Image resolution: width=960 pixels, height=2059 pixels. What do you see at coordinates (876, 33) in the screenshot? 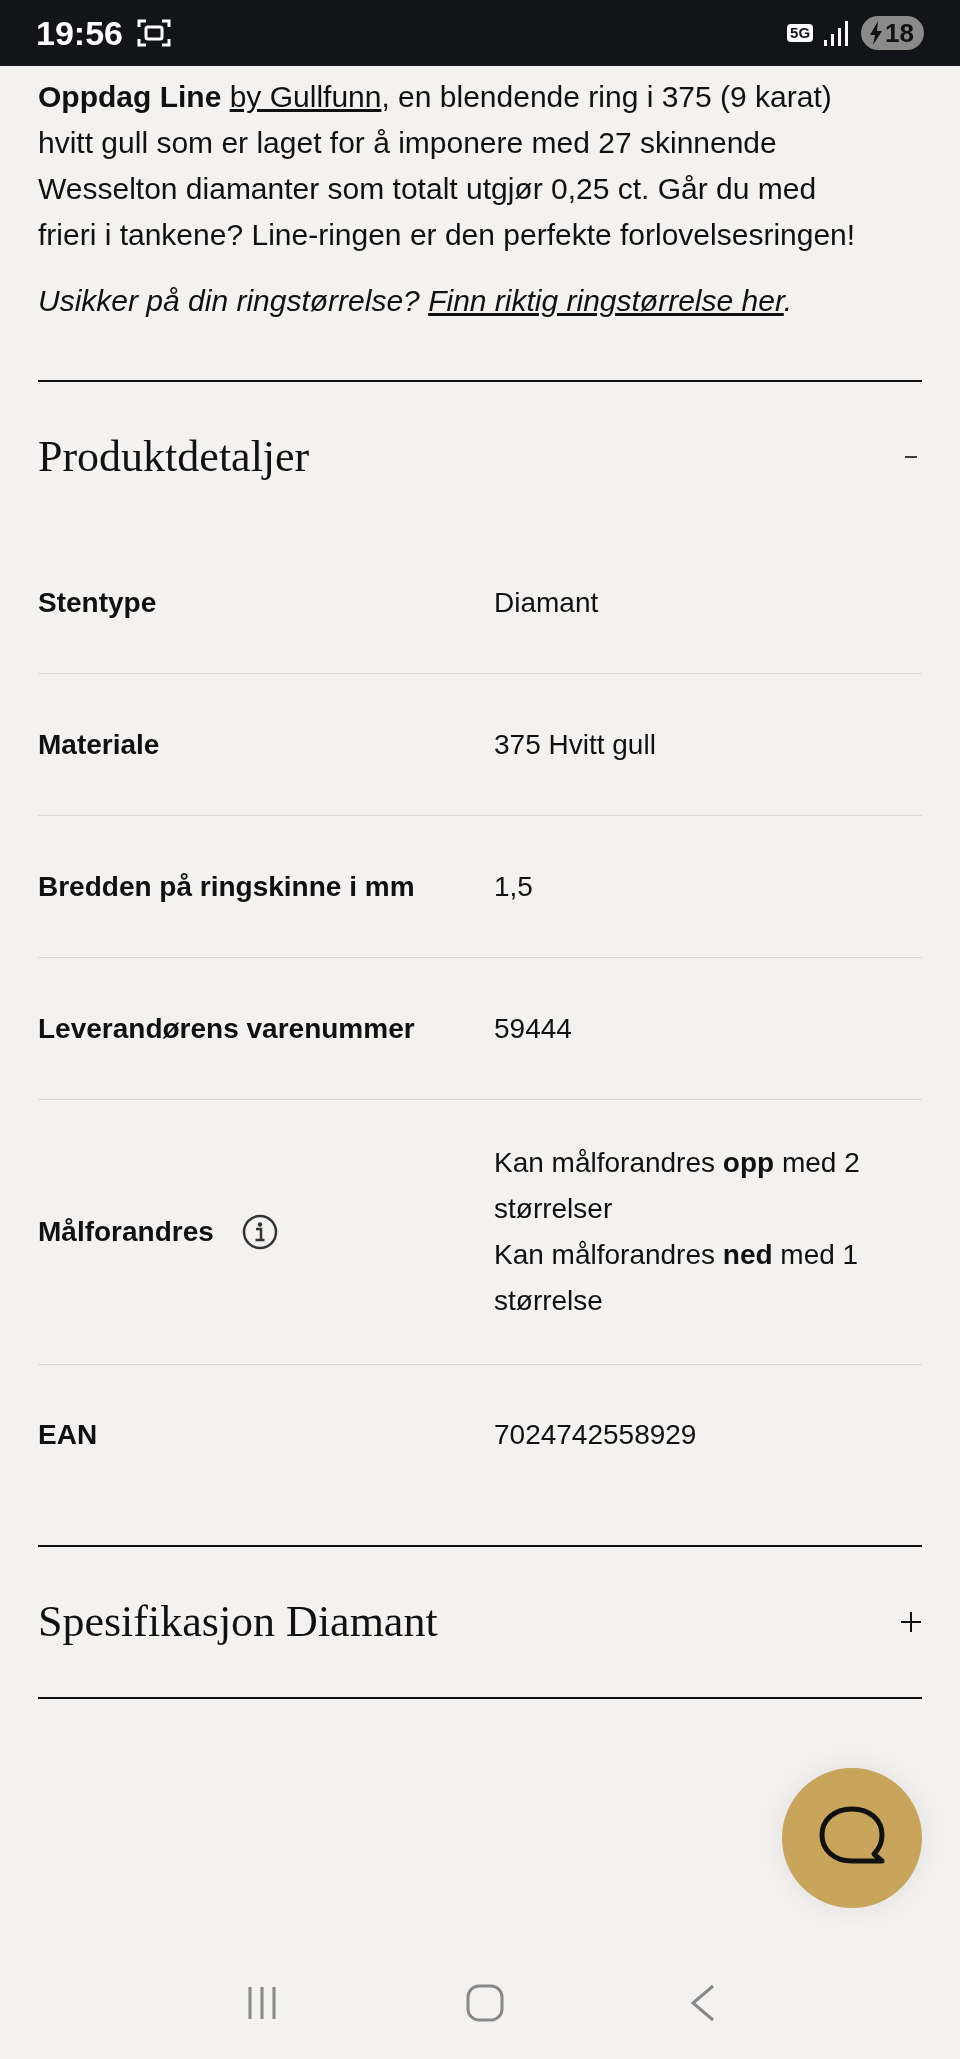
I see `charging-icon` at bounding box center [876, 33].